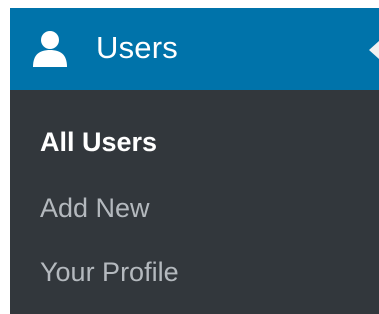 This screenshot has height=314, width=379. What do you see at coordinates (50, 49) in the screenshot?
I see `user-icon` at bounding box center [50, 49].